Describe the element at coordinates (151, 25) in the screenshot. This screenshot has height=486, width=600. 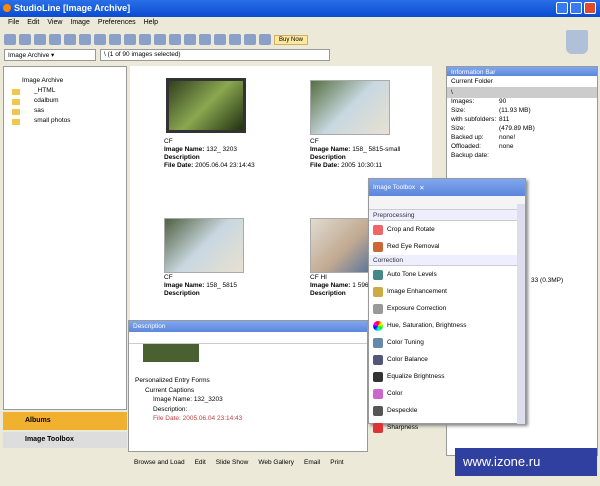
I see `menu-help: Help` at that location.